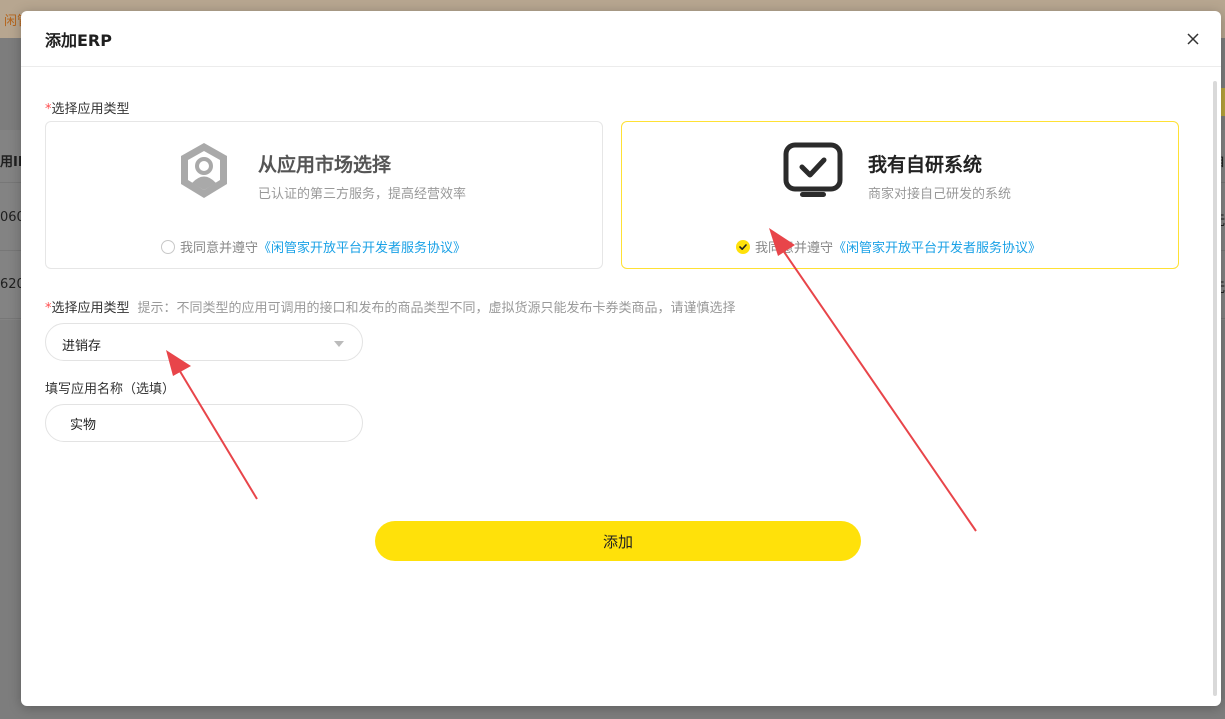 The height and width of the screenshot is (719, 1225). I want to click on app-name-input, so click(204, 423).